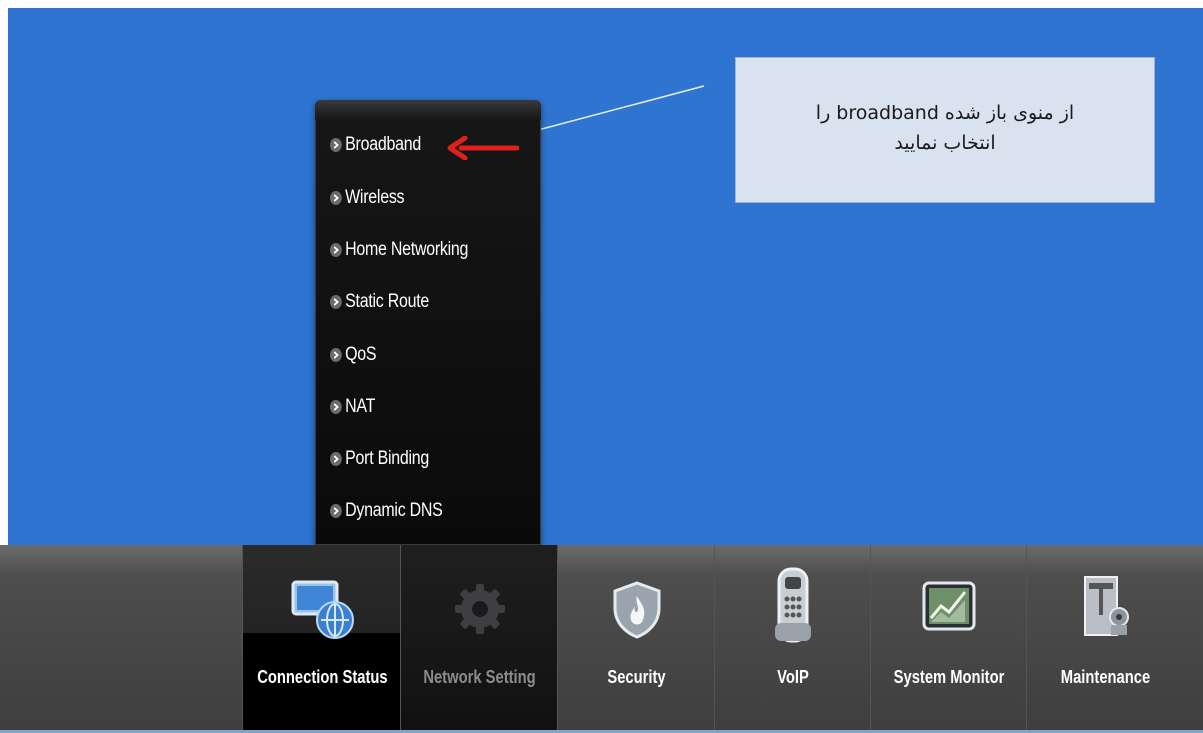 This screenshot has height=733, width=1203. Describe the element at coordinates (949, 677) in the screenshot. I see `tab-label: System Monitor` at that location.